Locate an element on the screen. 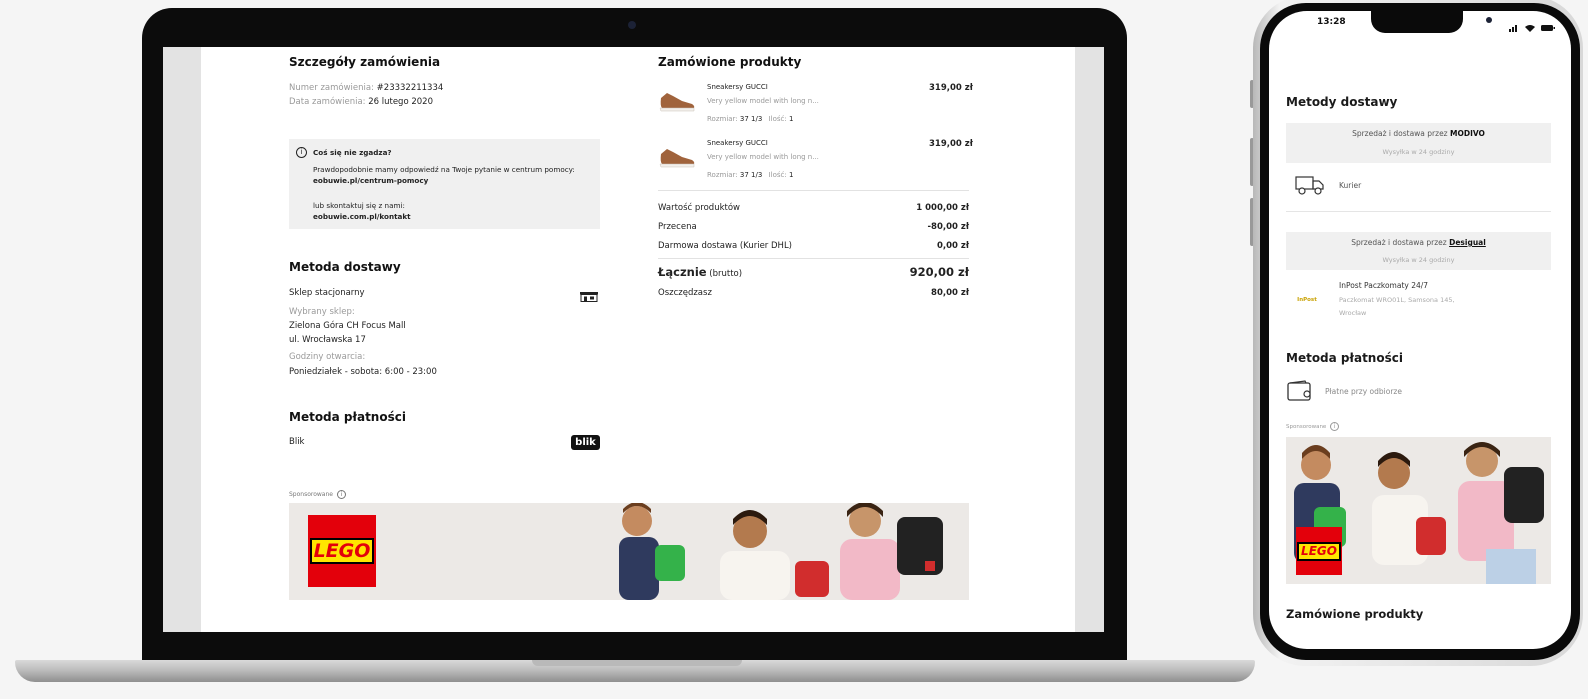 Image resolution: width=1588 pixels, height=699 pixels. seller-name: MODIVO is located at coordinates (1467, 133).